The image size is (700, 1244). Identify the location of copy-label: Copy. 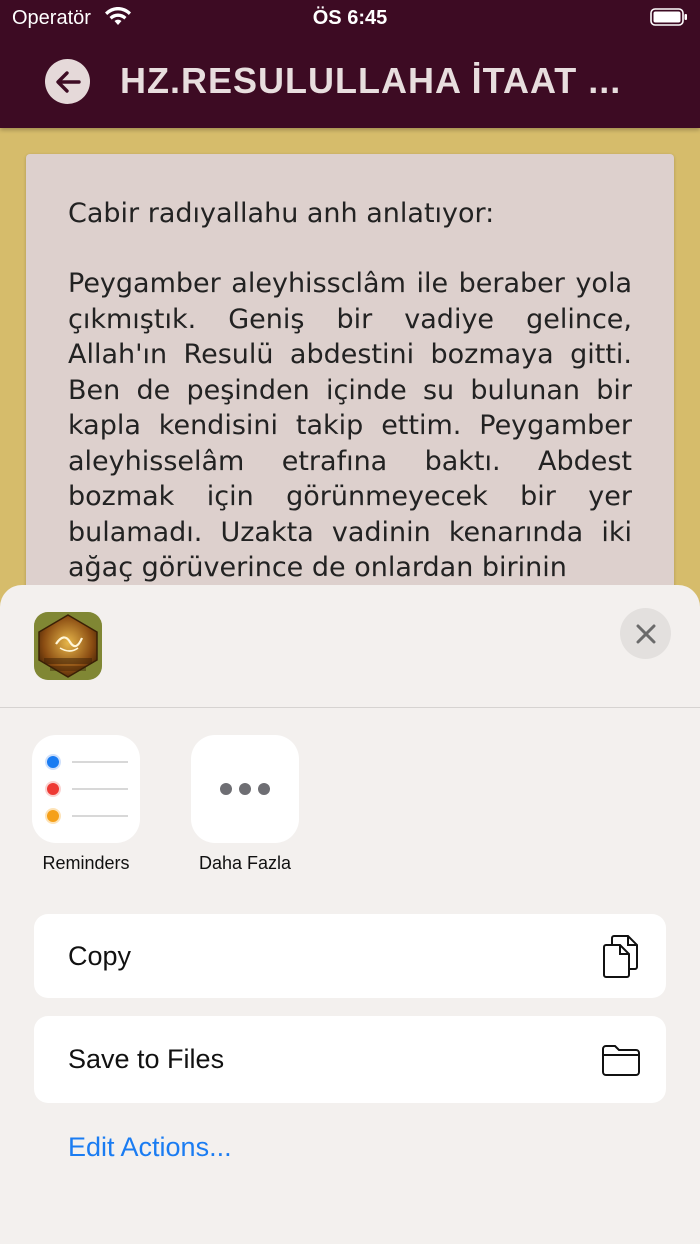
(100, 956).